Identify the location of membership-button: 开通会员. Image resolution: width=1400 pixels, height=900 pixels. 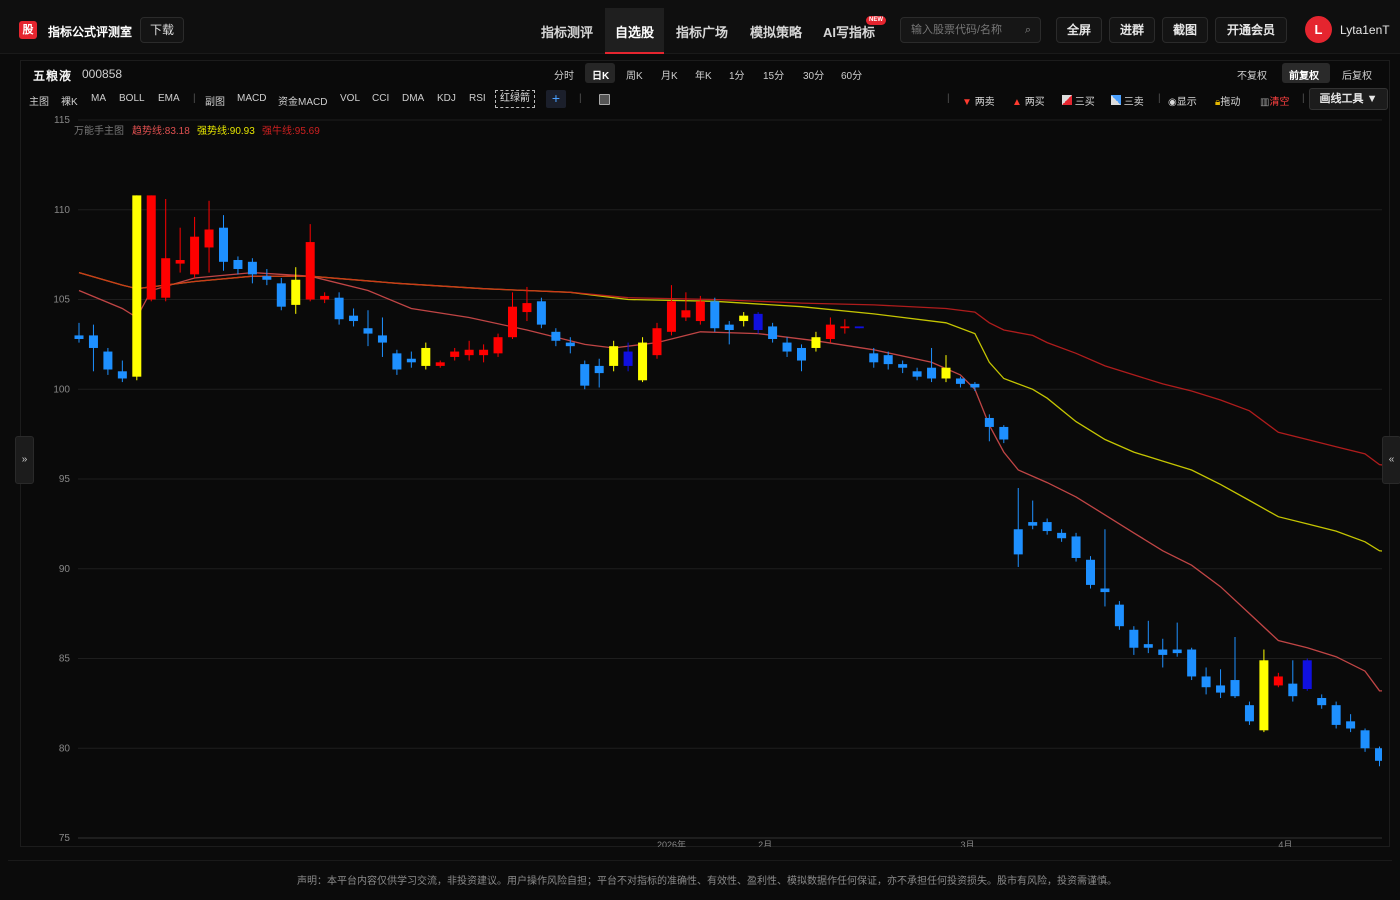
(1251, 30).